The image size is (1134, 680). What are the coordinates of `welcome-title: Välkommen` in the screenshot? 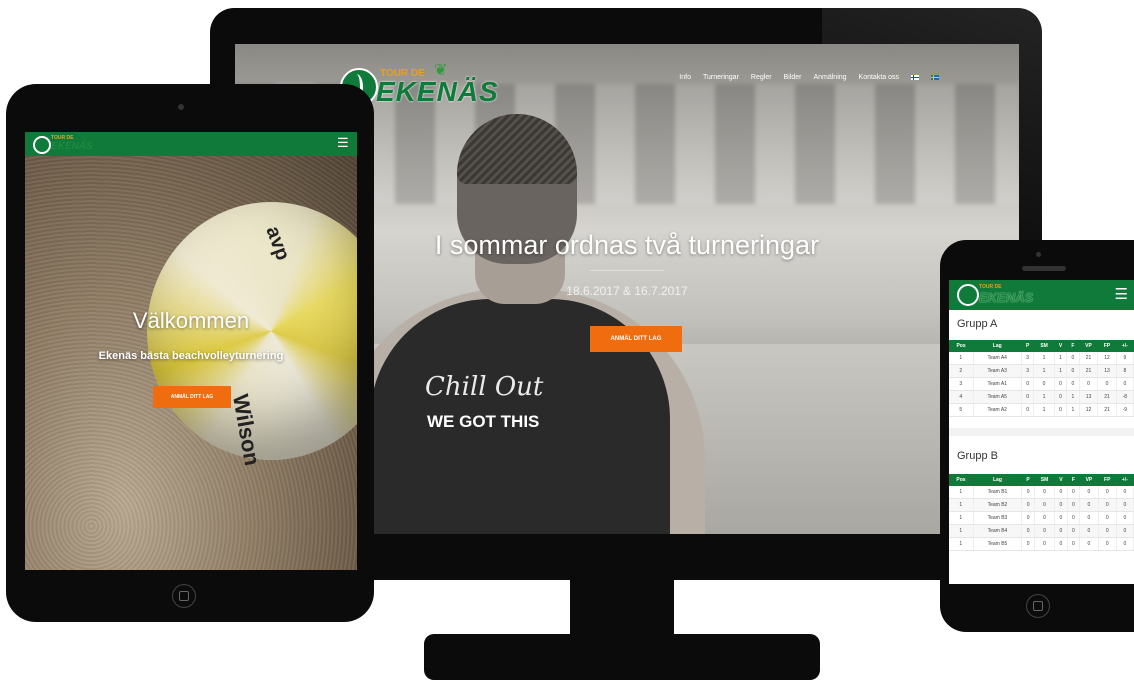 It's located at (191, 320).